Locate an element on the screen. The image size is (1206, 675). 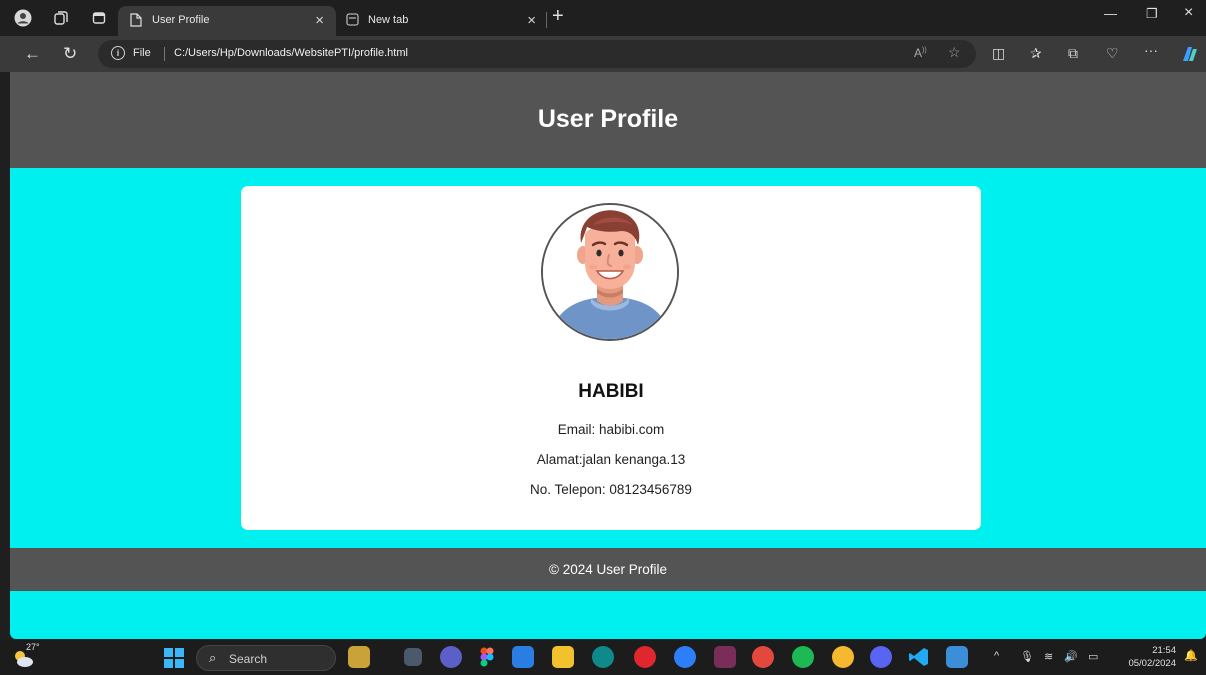
edge-browser-icon is located at coordinates (603, 657).